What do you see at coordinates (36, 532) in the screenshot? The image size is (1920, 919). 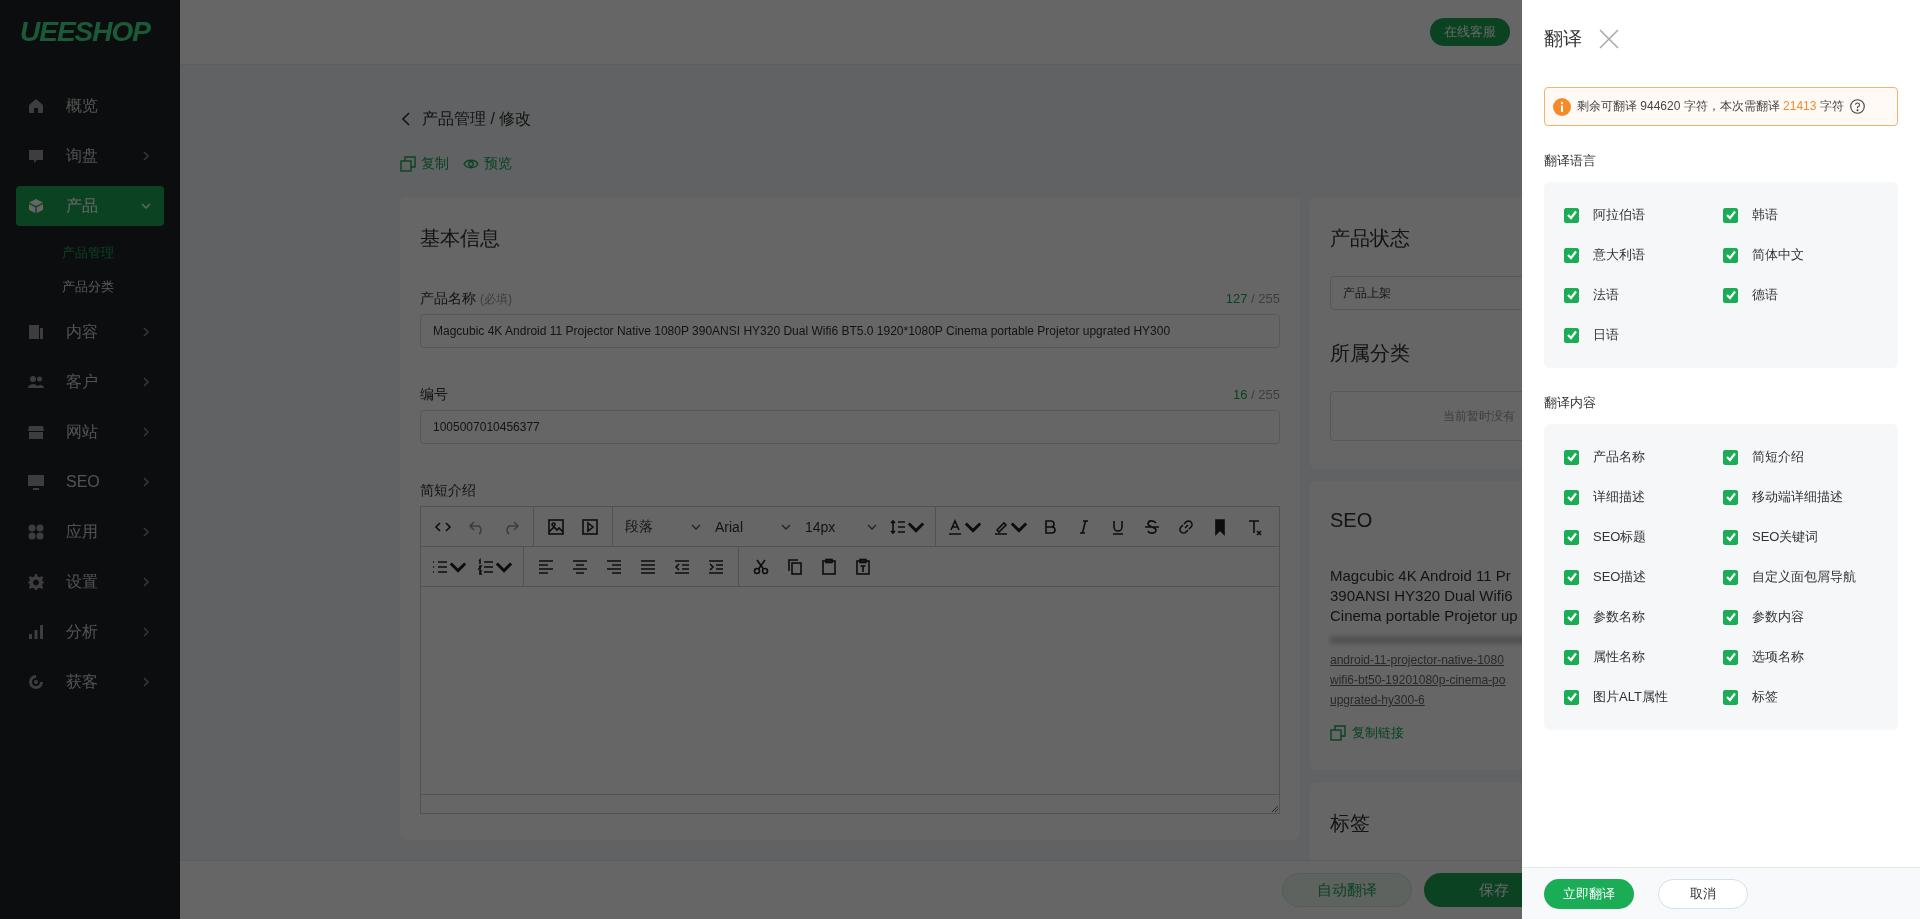 I see `apps-icon` at bounding box center [36, 532].